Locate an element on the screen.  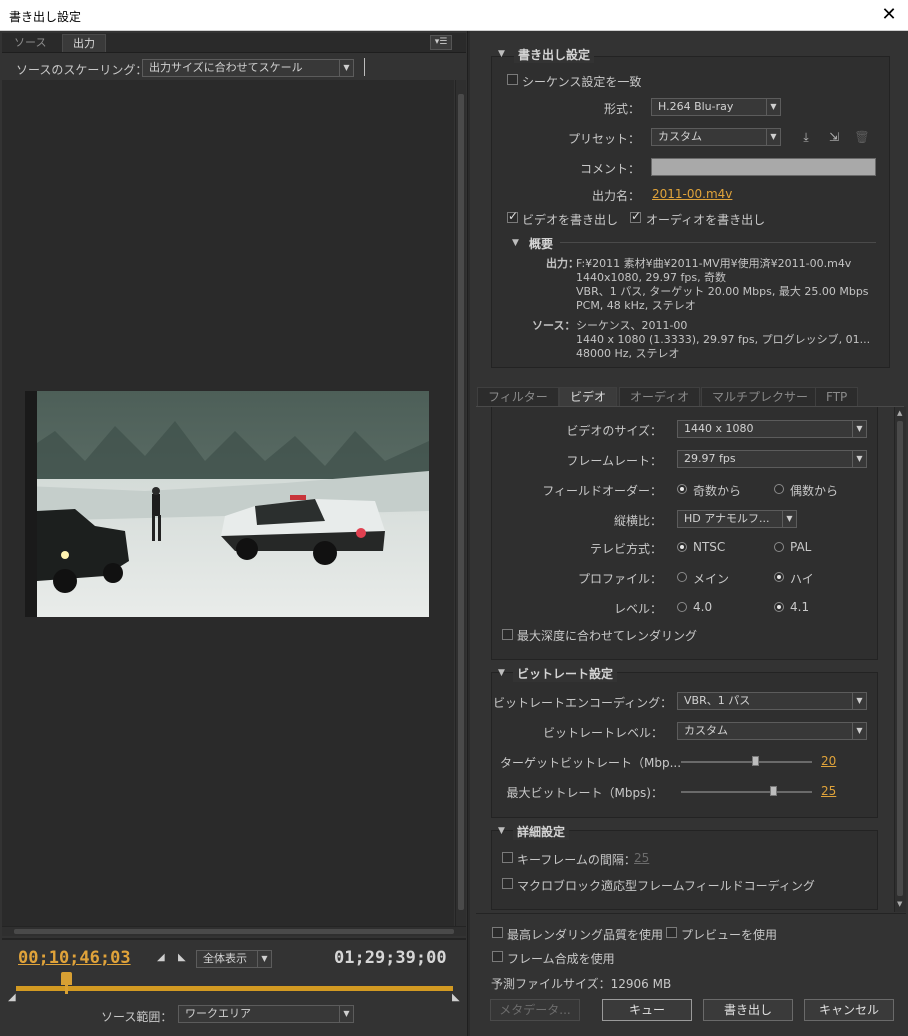
bitrate-encoding-dropdown: VBR、1 パス ▼ is located at coordinates (772, 701).